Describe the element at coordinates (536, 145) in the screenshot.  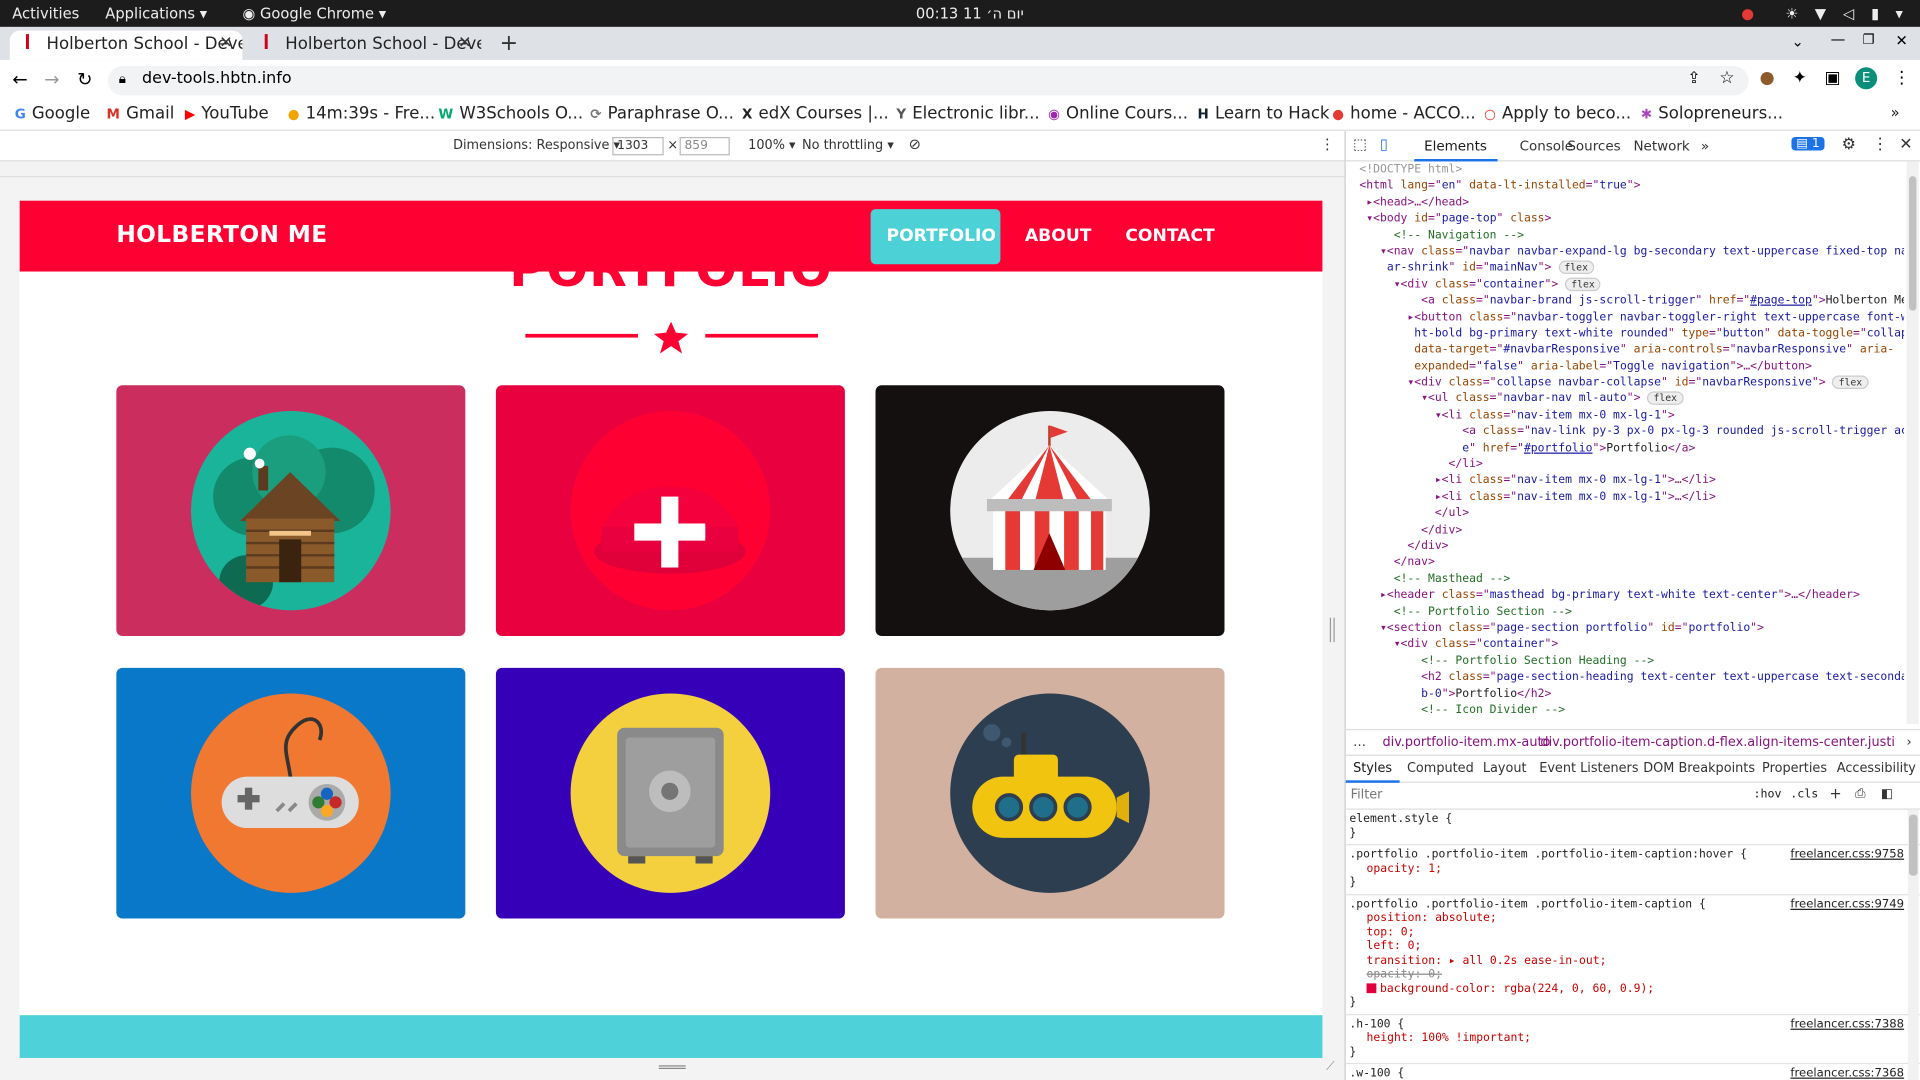
I see `dimensions-select: Dimensions: Responsive ▾` at that location.